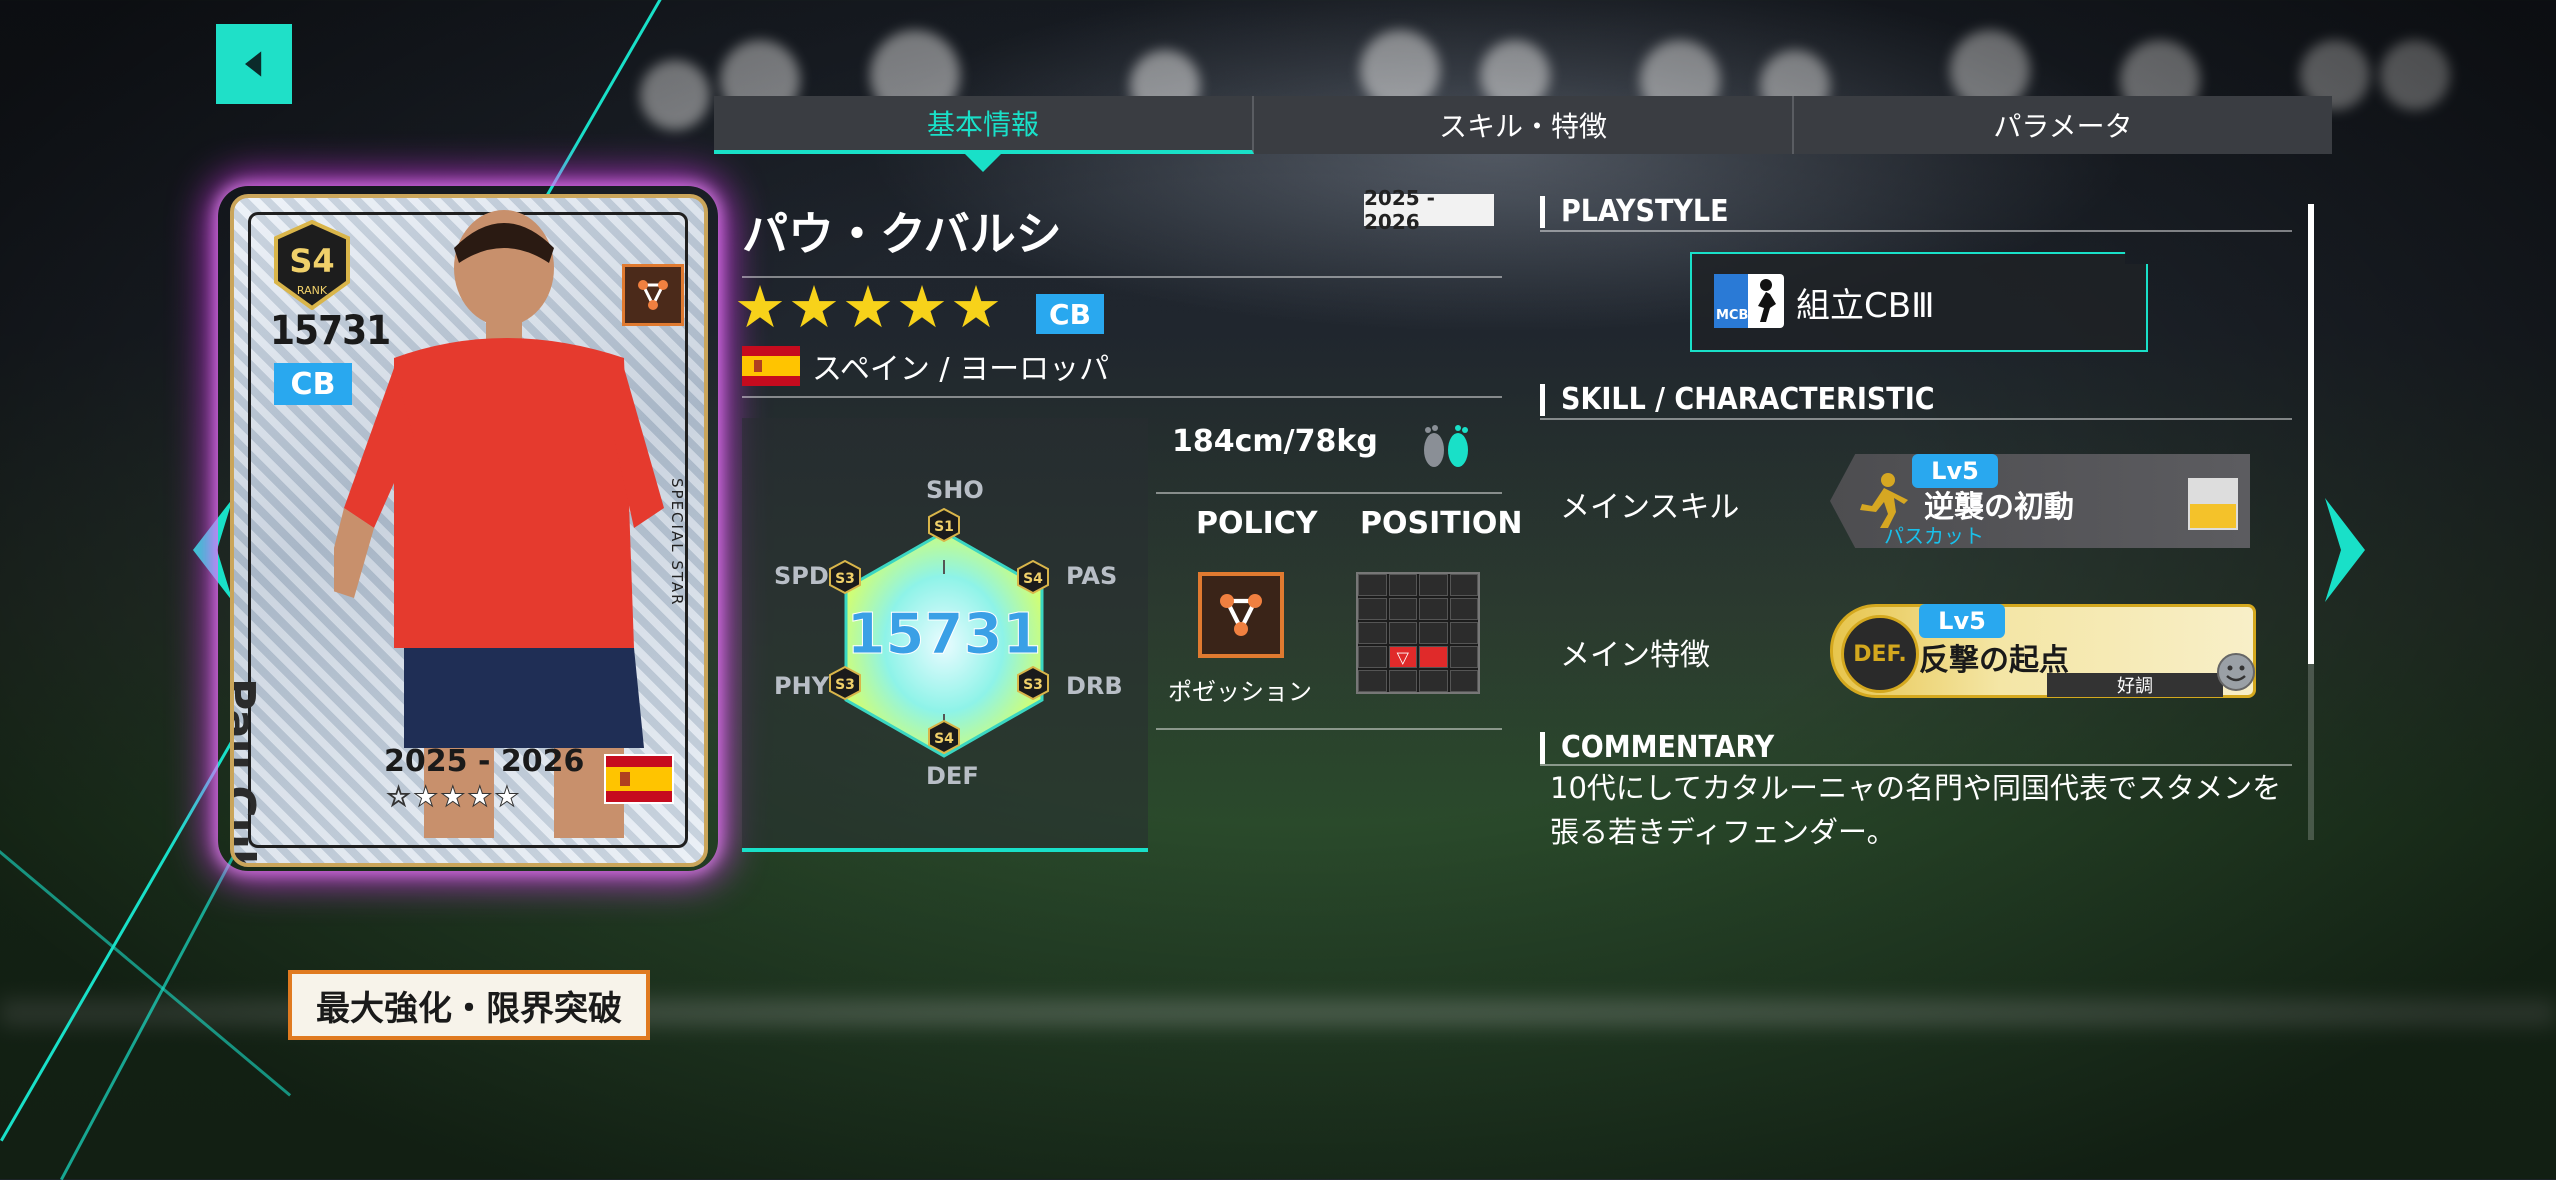 The width and height of the screenshot is (2556, 1180). What do you see at coordinates (902, 234) in the screenshot?
I see `player-name: パウ・クバルシ` at bounding box center [902, 234].